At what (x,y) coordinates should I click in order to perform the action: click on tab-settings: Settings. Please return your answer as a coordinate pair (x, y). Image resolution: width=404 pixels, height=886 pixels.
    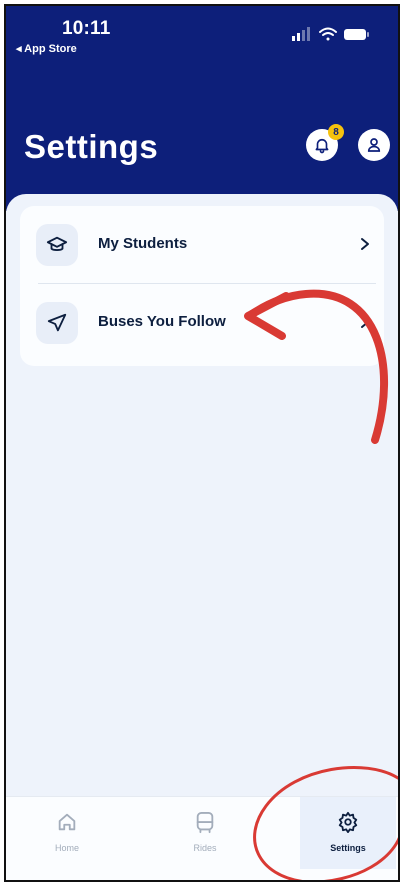
    Looking at the image, I should click on (348, 833).